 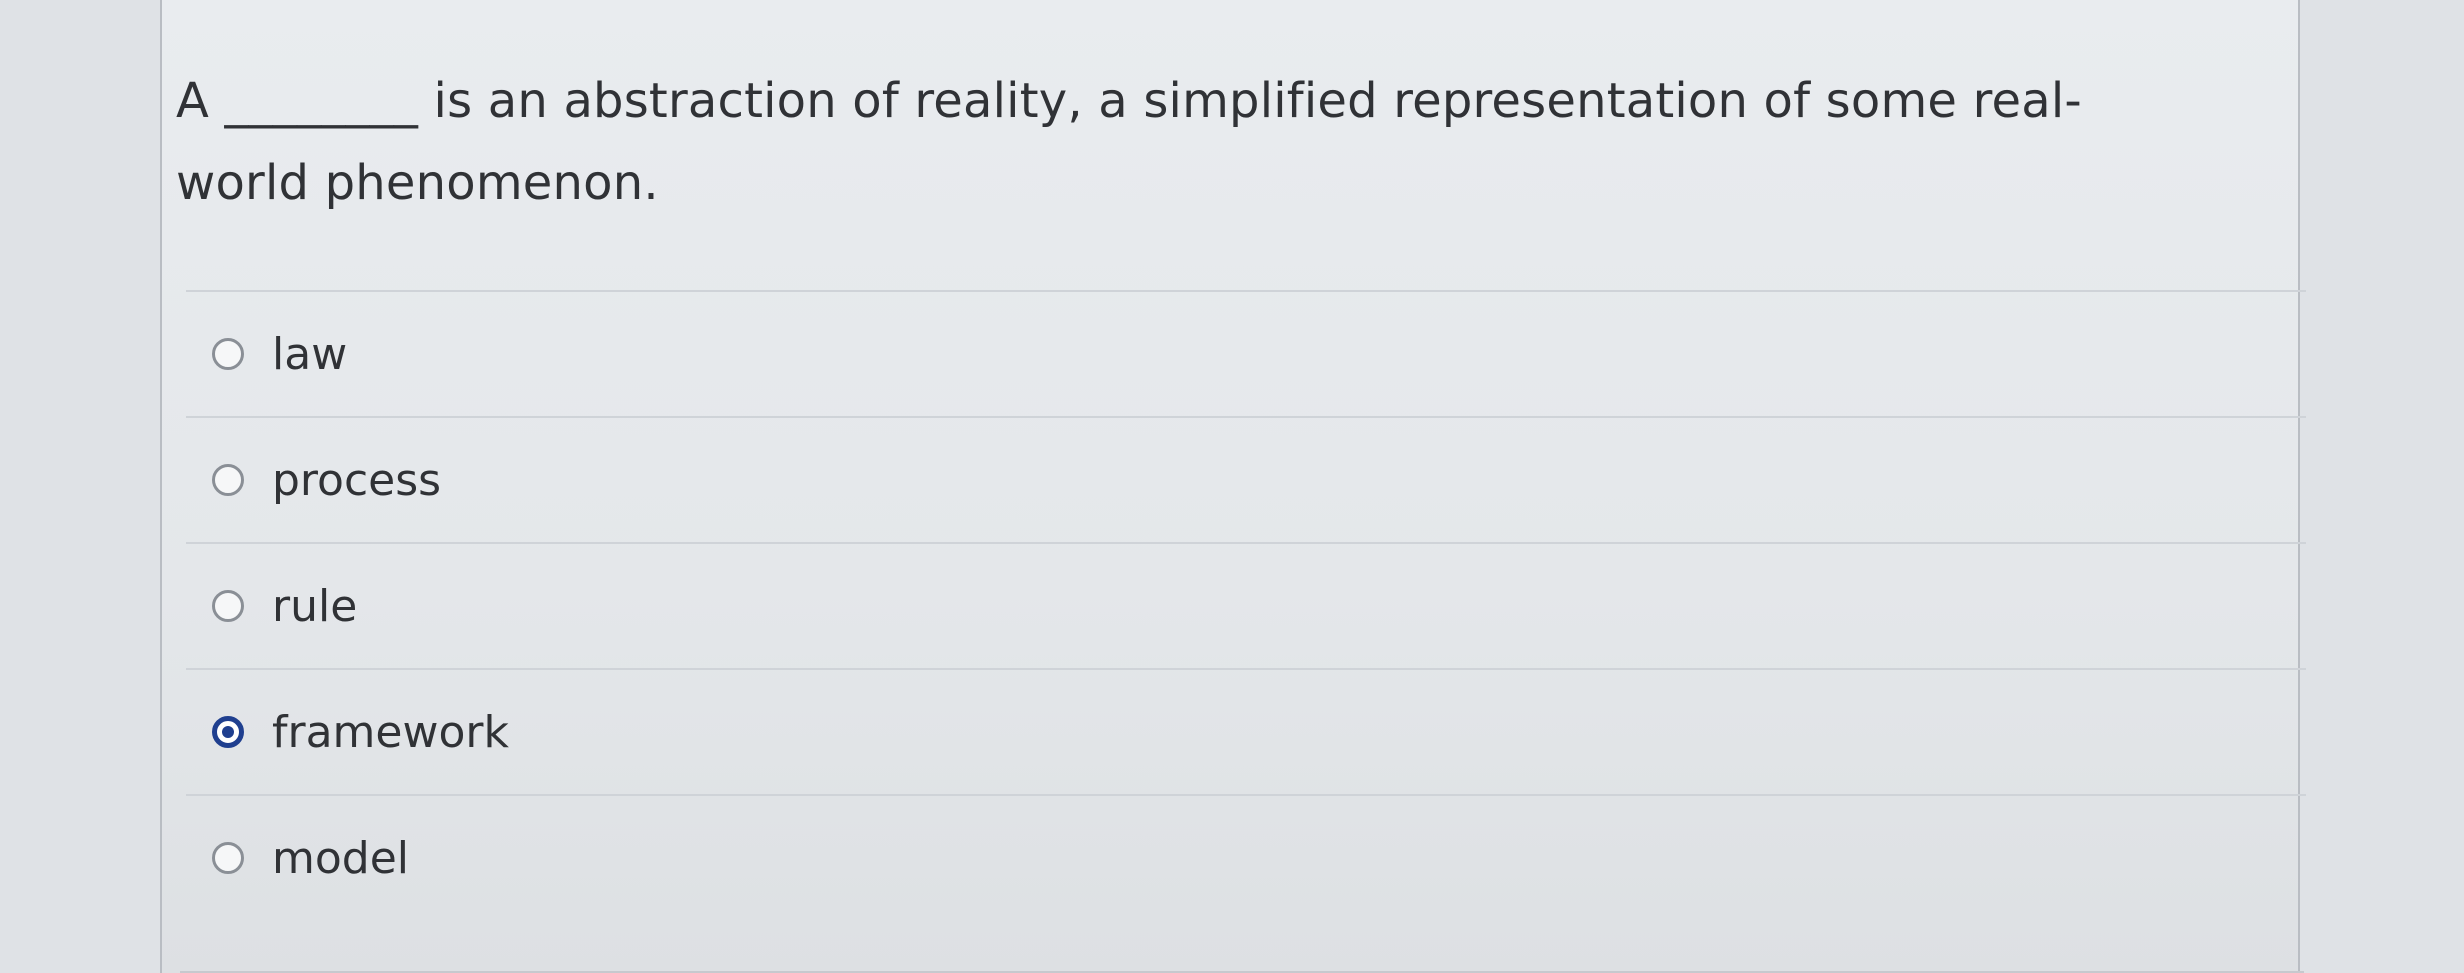 What do you see at coordinates (1236, 606) in the screenshot?
I see `answer-option-rule: rule` at bounding box center [1236, 606].